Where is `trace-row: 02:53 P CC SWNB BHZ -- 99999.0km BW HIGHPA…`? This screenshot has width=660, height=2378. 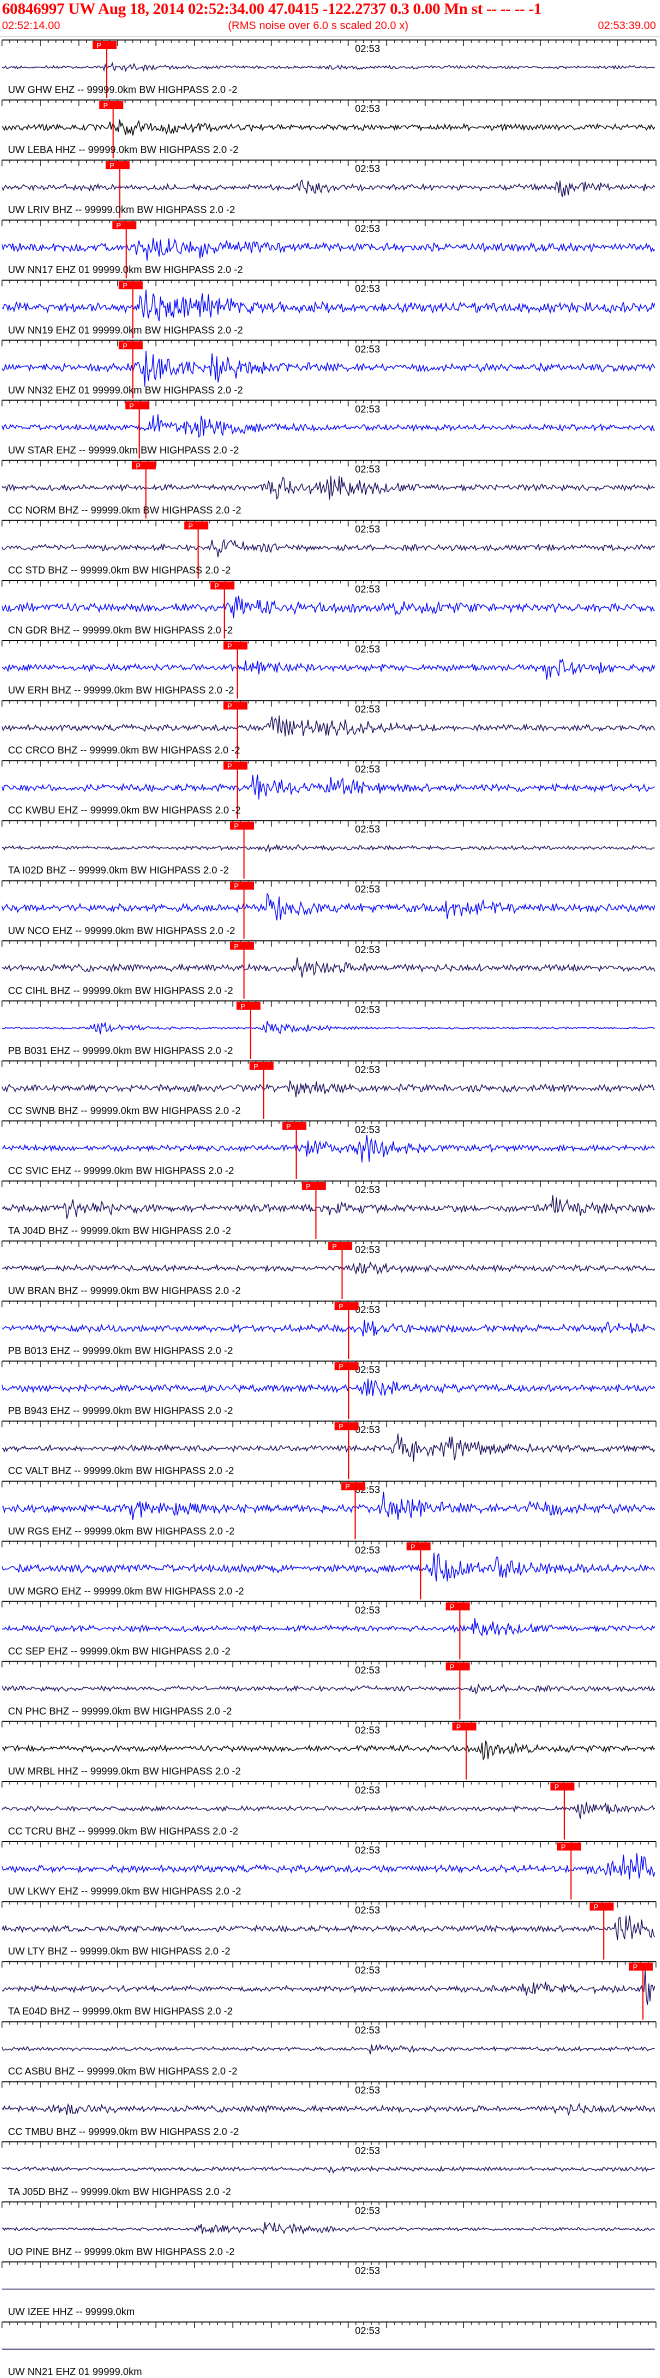
trace-row: 02:53 P CC SWNB BHZ -- 99999.0km BW HIGHPA… is located at coordinates (329, 1089).